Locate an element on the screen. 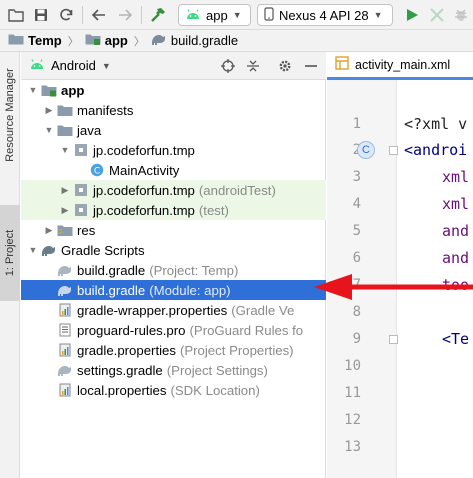 The image size is (473, 478). tree-item-gradle-properties: gradle.properties (Project Properties) is located at coordinates (173, 350).